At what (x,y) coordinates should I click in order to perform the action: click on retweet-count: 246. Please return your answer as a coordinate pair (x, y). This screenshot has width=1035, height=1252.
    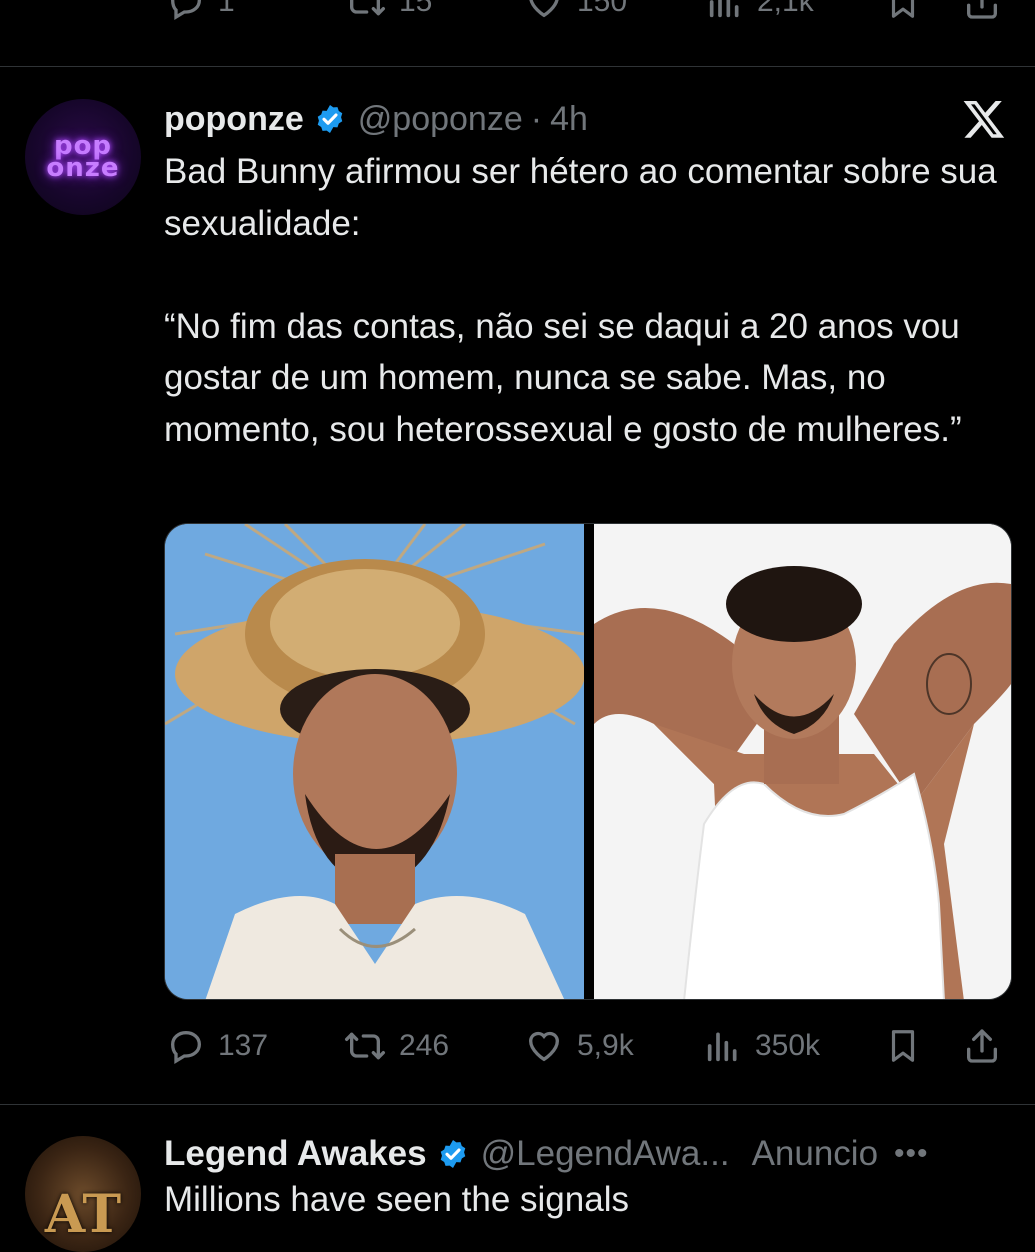
    Looking at the image, I should click on (424, 1045).